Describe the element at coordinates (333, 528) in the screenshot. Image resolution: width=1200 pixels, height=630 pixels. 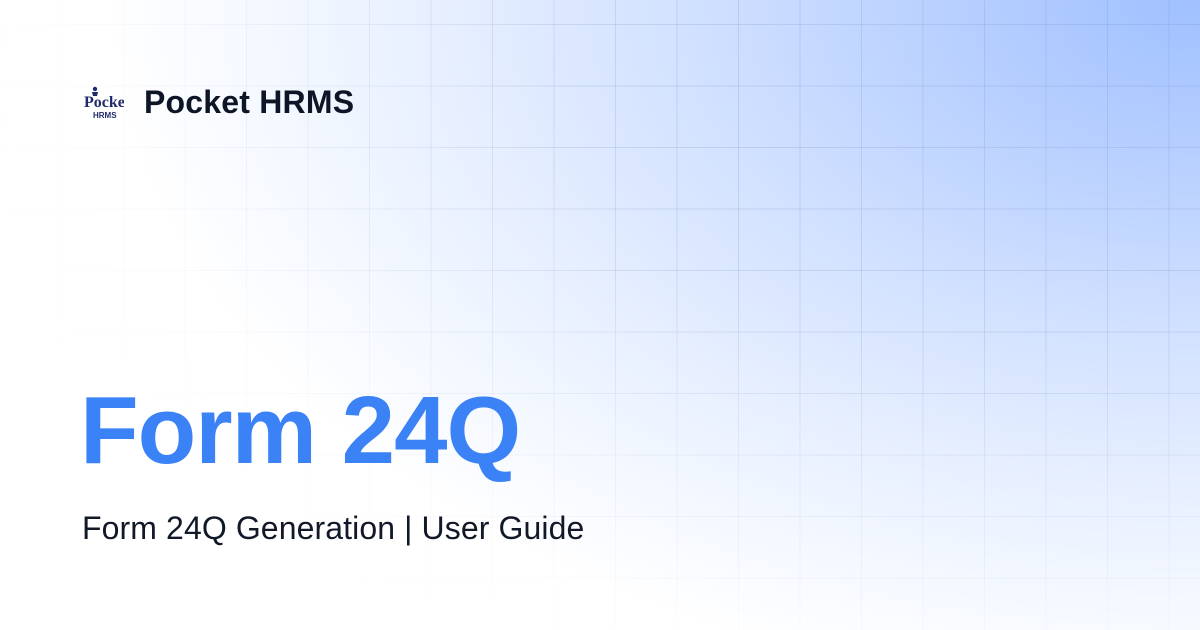
I see `page-subtitle: Form 24Q Generation | User Guide` at that location.